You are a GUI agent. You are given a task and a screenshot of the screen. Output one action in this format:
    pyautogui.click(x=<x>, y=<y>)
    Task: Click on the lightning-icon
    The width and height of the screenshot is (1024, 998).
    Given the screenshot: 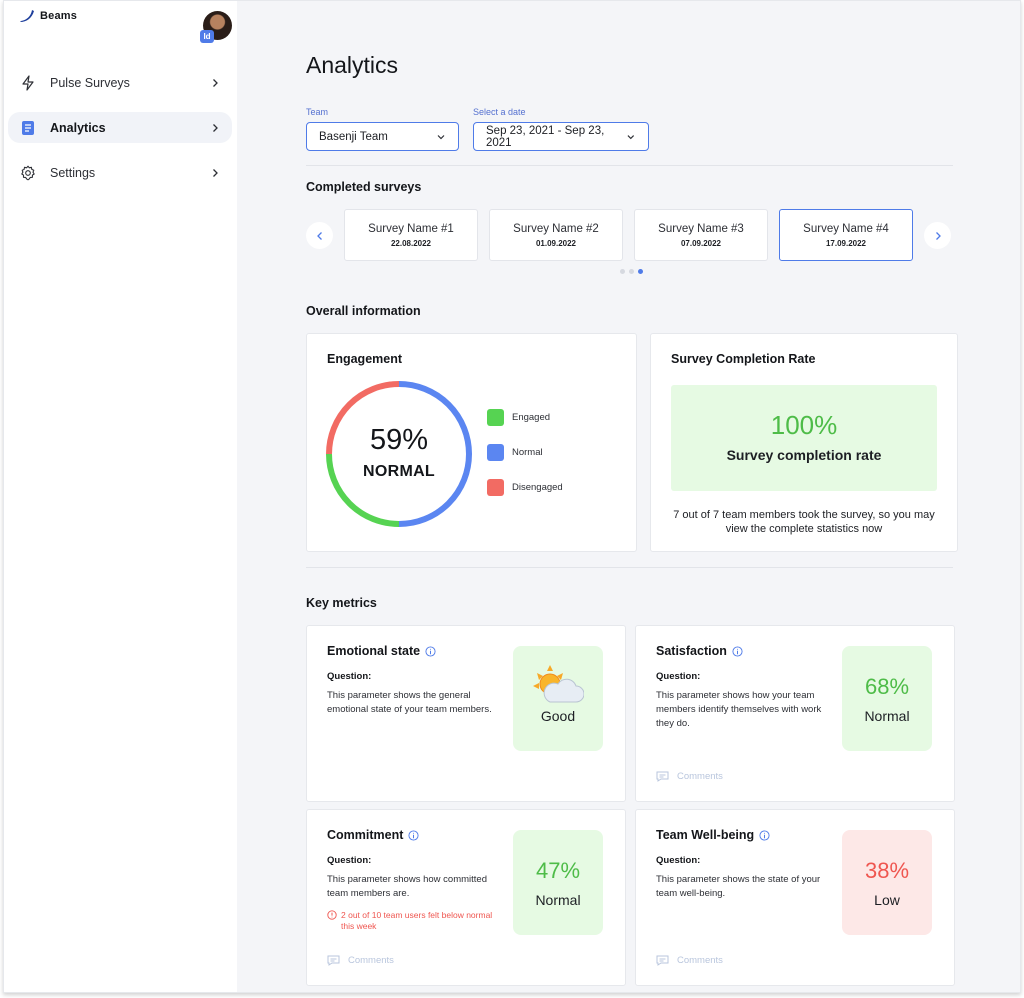 What is the action you would take?
    pyautogui.click(x=28, y=82)
    